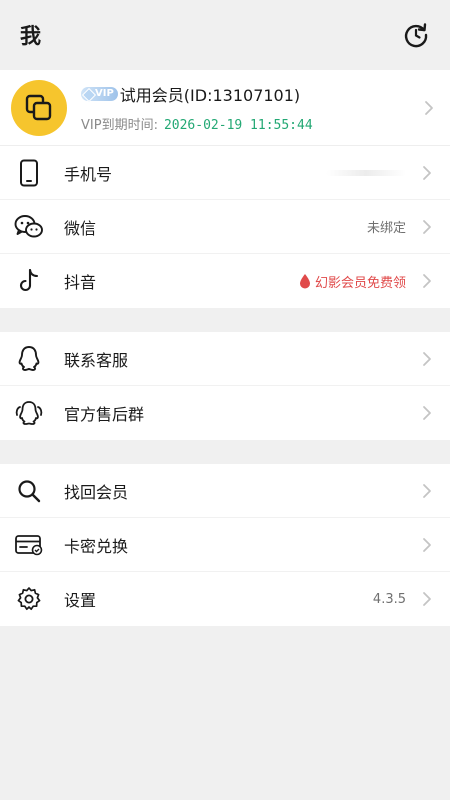 The height and width of the screenshot is (800, 450). I want to click on menu-group-support: 联系客服 官方售后群, so click(225, 386).